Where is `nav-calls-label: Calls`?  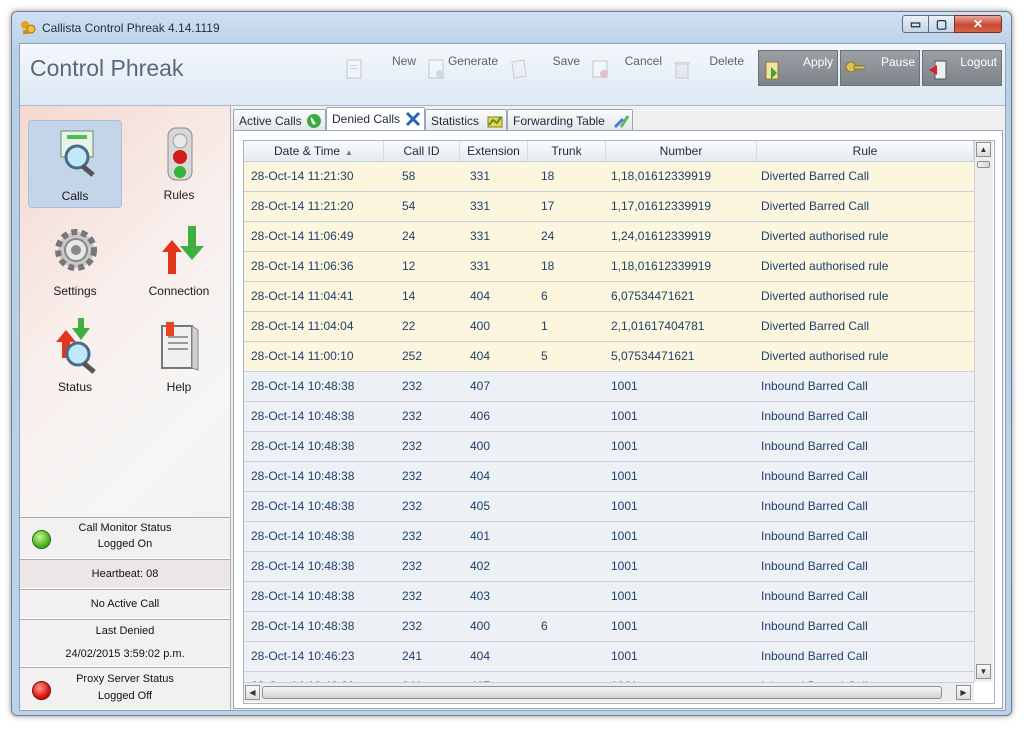 nav-calls-label: Calls is located at coordinates (75, 196).